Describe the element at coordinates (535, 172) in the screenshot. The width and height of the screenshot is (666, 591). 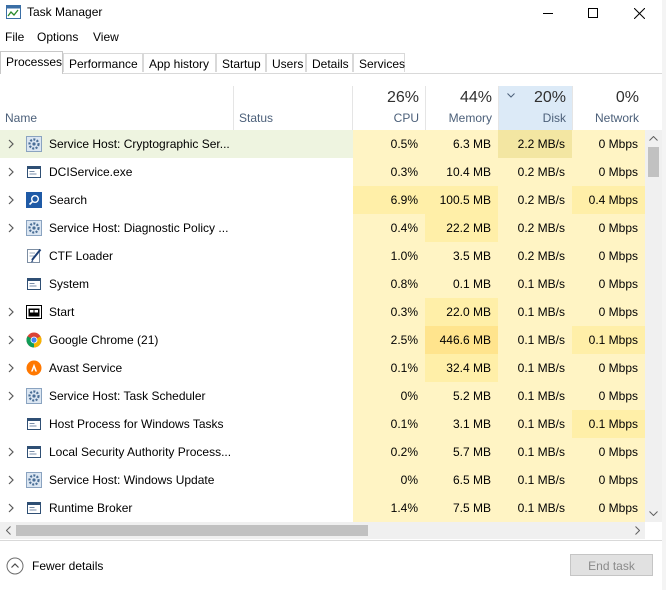
I see `disk-cell: 0.2 MB/s` at that location.